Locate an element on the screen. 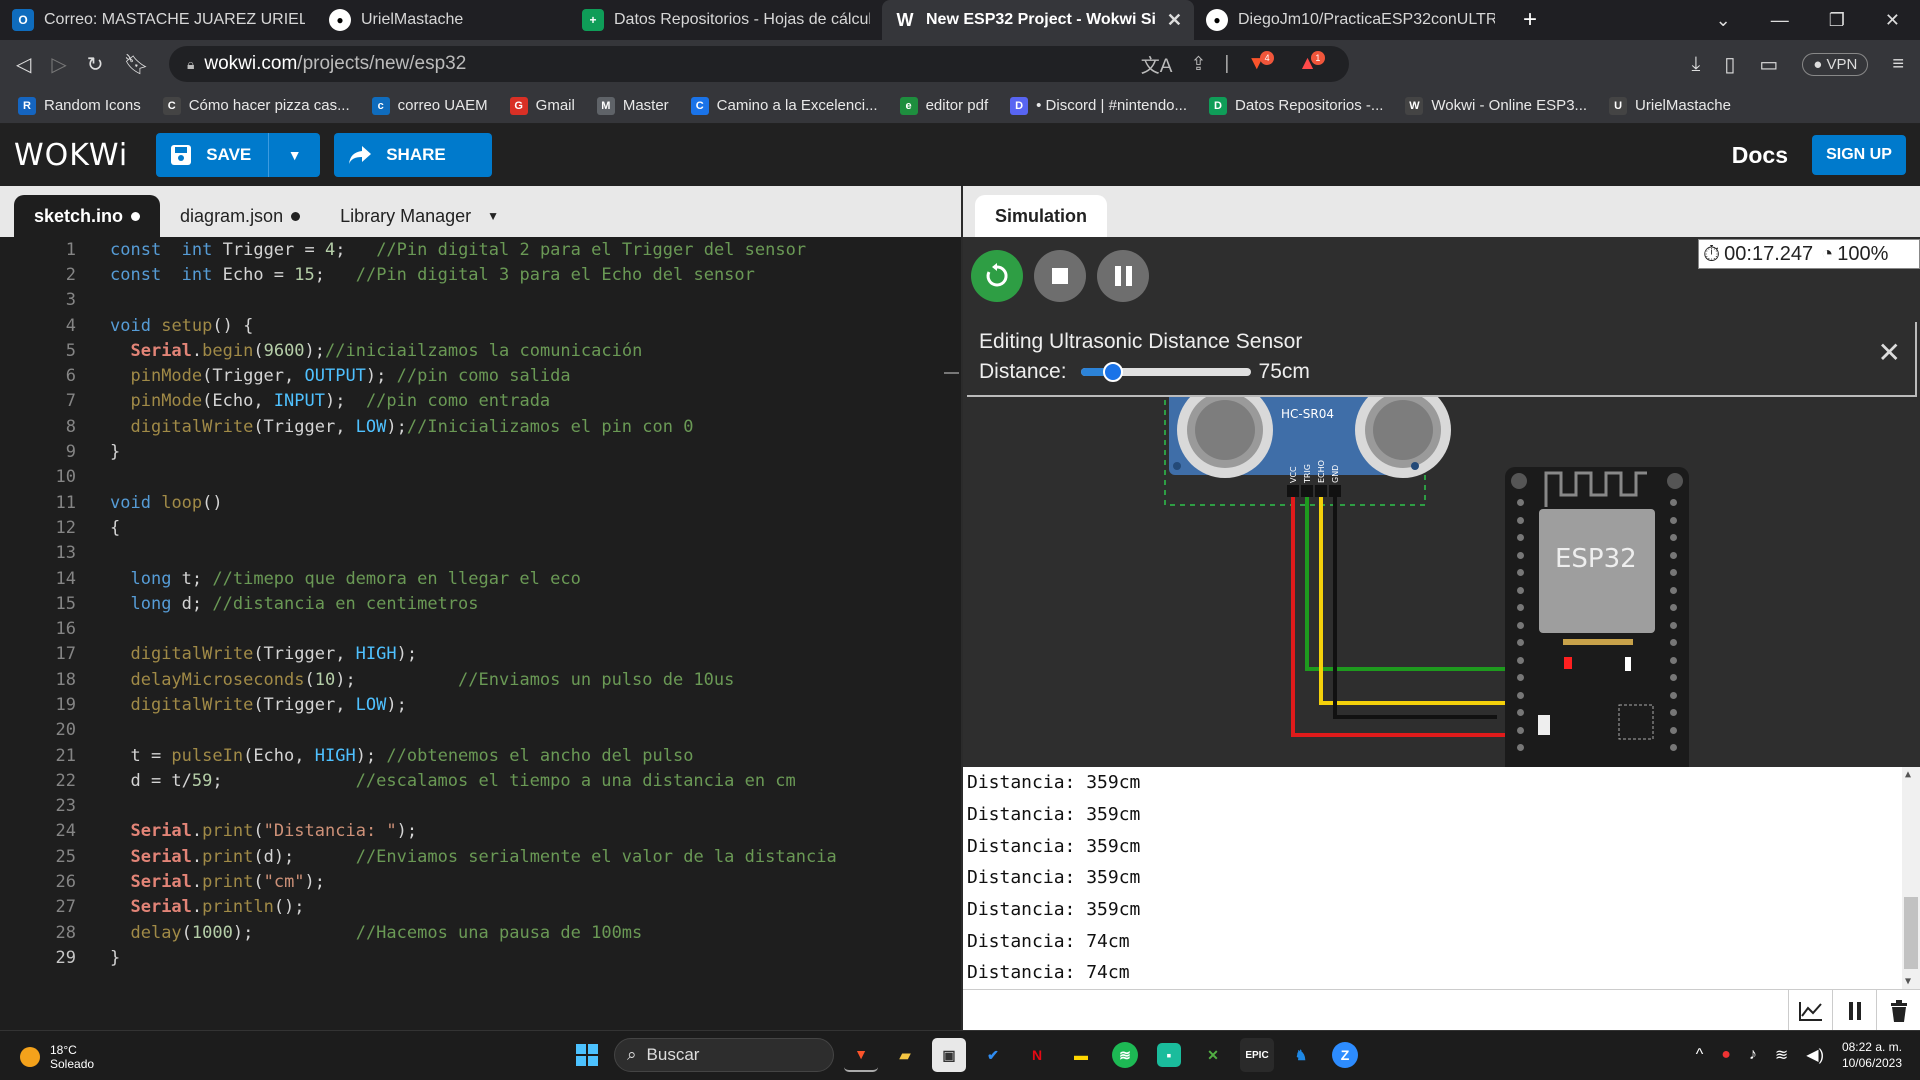 This screenshot has height=1080, width=1920. file-explorer-icon: ▰ is located at coordinates (905, 1055).